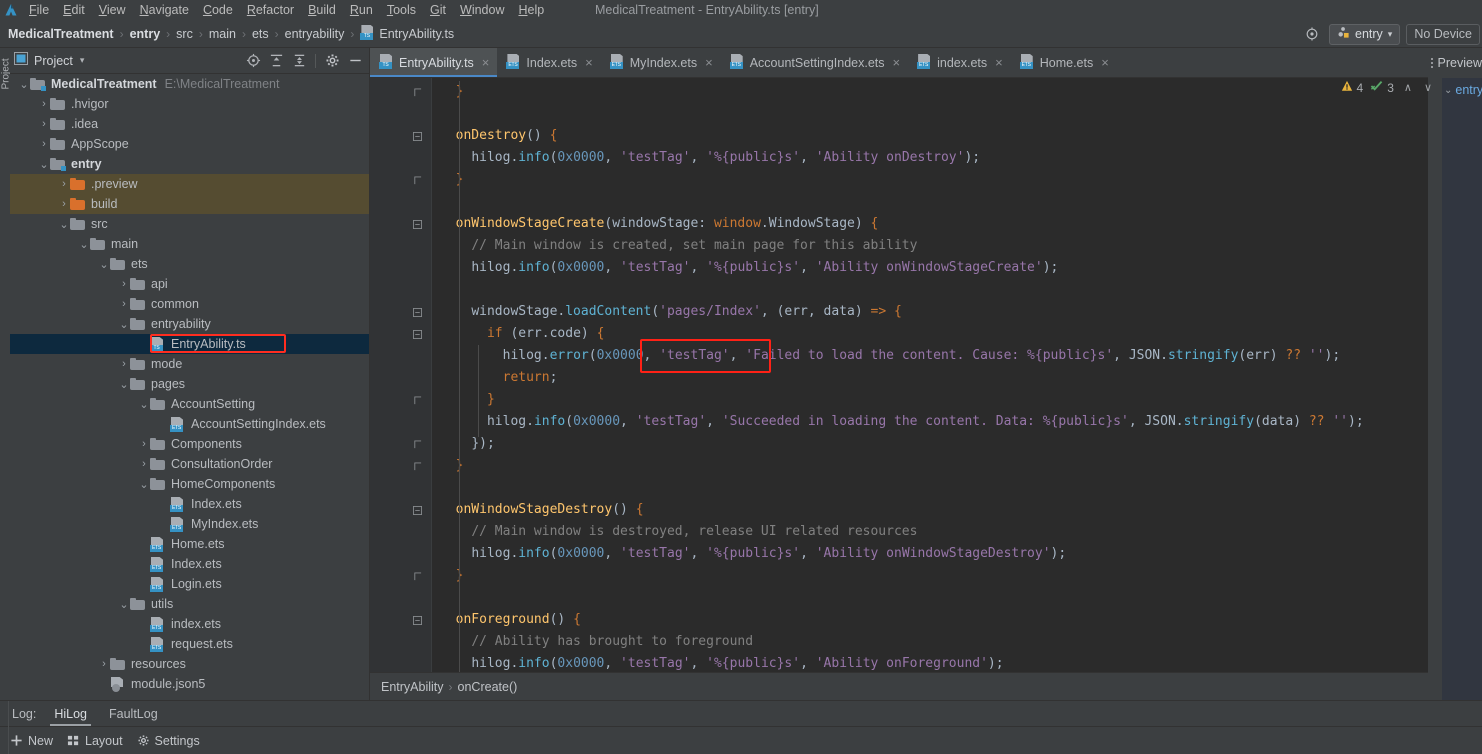 Image resolution: width=1482 pixels, height=754 pixels. I want to click on menu-item-window: Window, so click(482, 10).